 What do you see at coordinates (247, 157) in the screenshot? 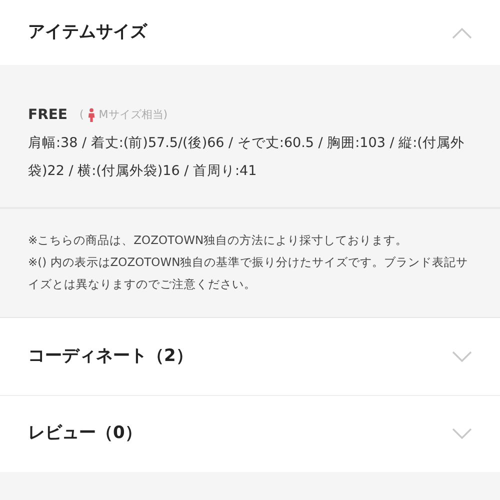
I see `measurements-text: 肩幅:38 / 着丈:(前)57.5/(後)66 / そで丈:60.5 / 胸囲:103 / 縦:(付属外袋)22 / 横:(付属外袋)16 / 首周り:41` at bounding box center [247, 157].